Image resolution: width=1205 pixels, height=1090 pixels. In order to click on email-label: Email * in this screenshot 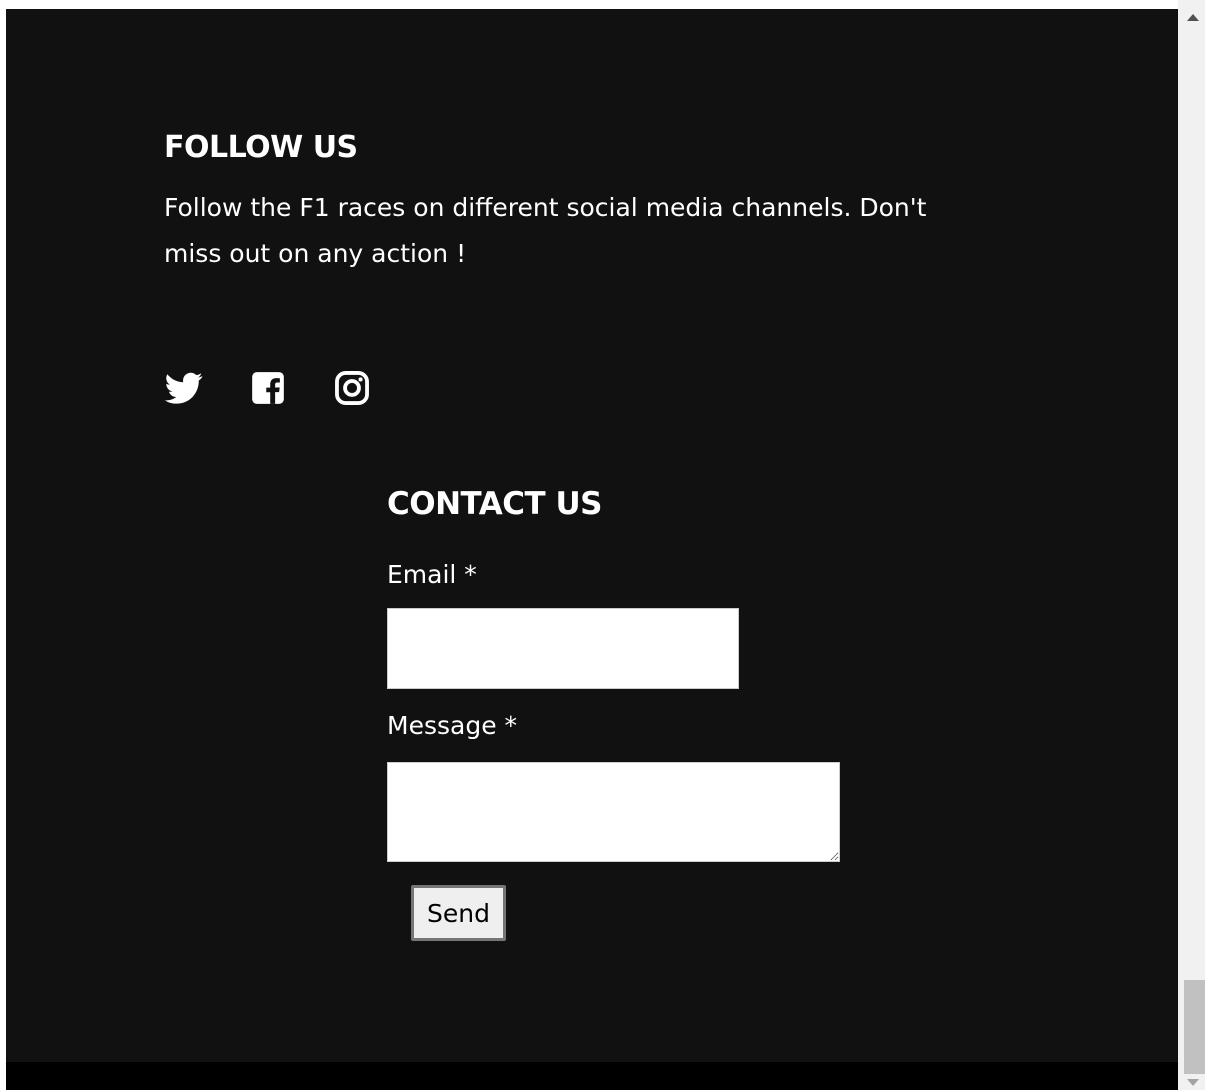, I will do `click(432, 574)`.